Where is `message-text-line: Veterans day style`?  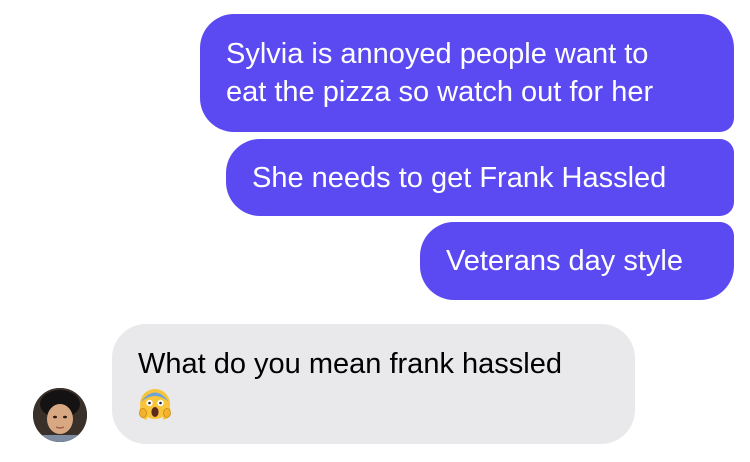 message-text-line: Veterans day style is located at coordinates (564, 261).